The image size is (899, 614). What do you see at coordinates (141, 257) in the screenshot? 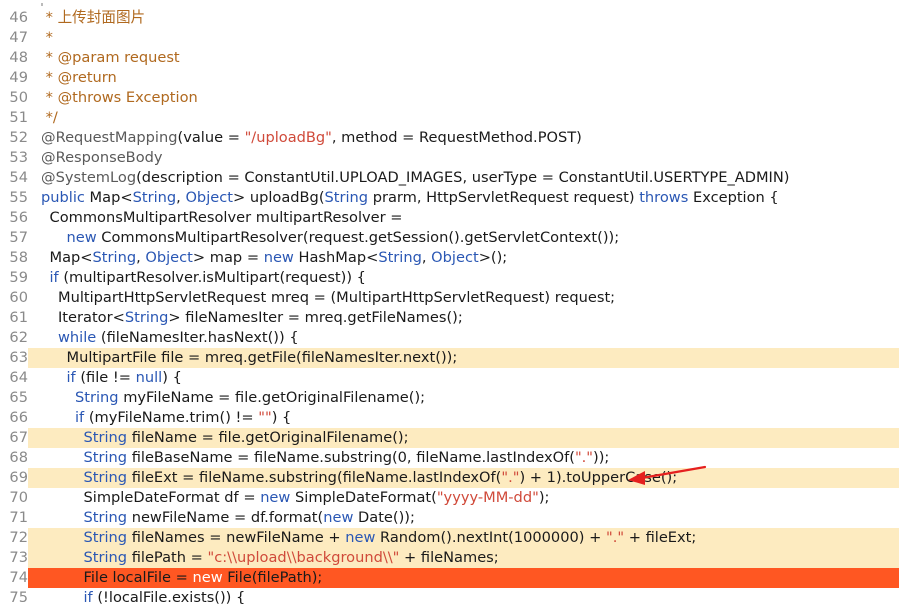
I see `code-token: ,` at bounding box center [141, 257].